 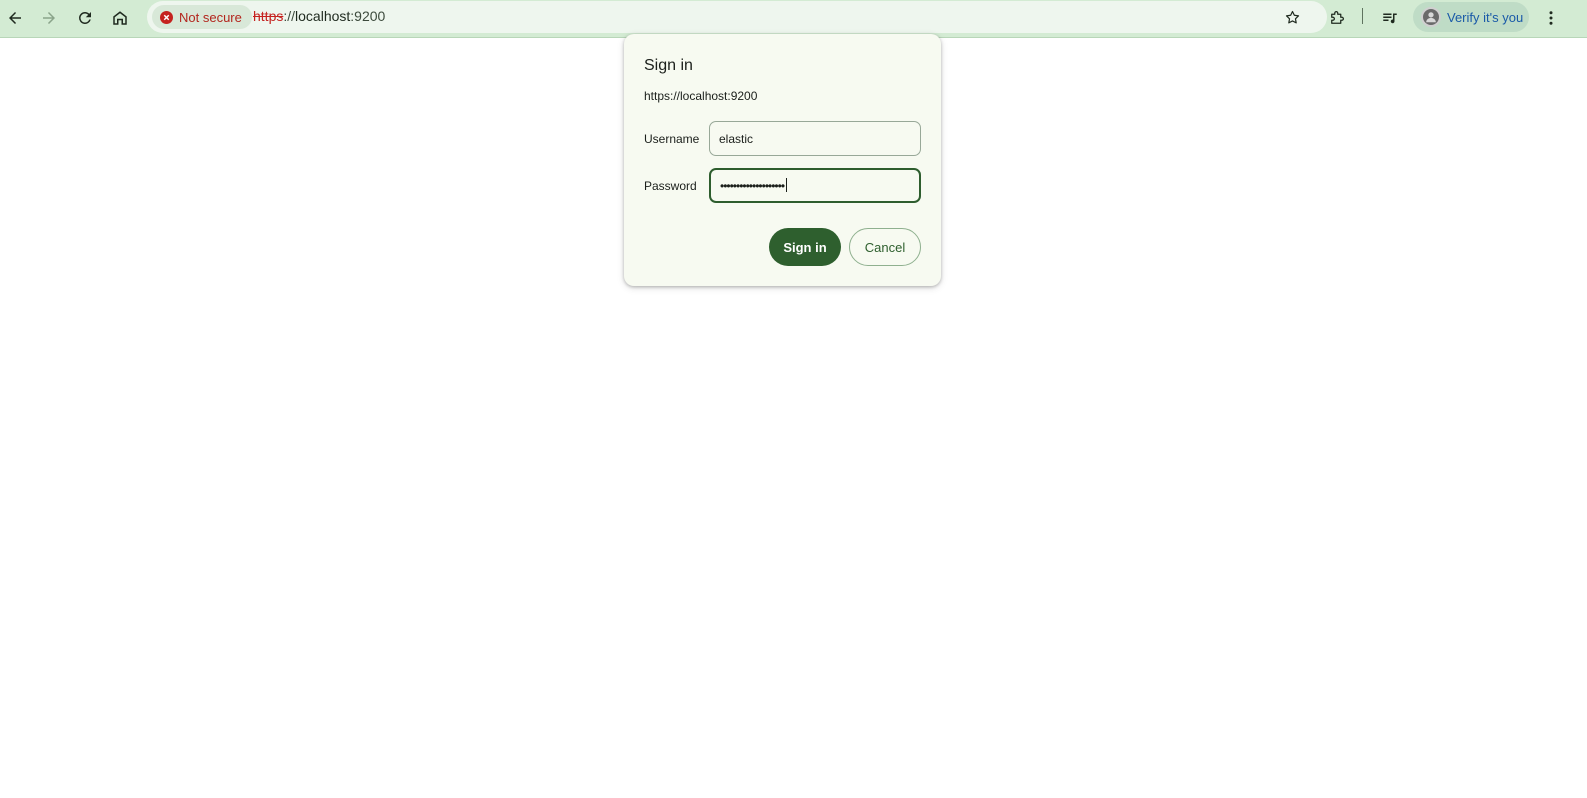 I want to click on dialog-title: Sign in, so click(x=668, y=65).